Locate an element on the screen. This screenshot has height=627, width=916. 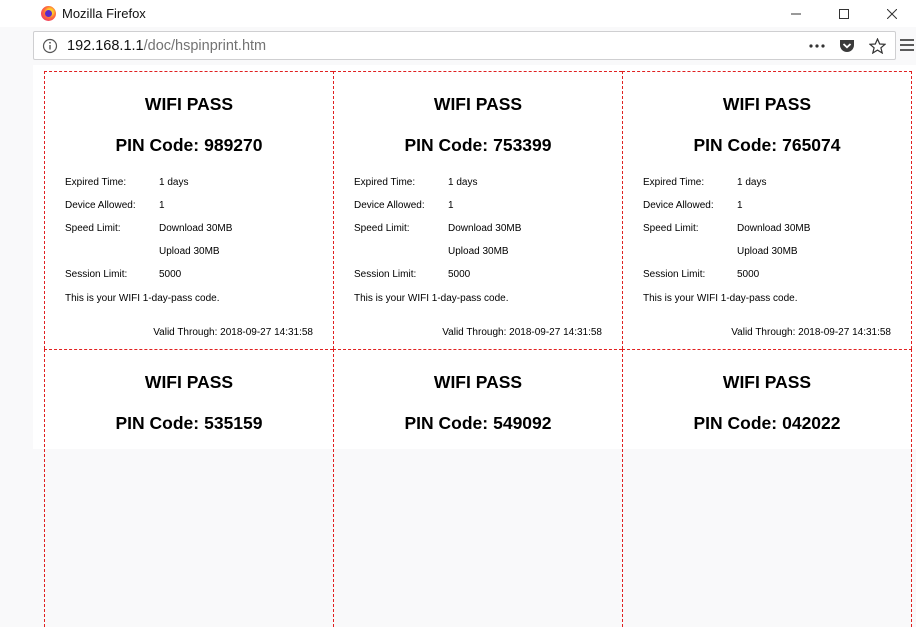
pin-value: 042022 is located at coordinates (811, 423).